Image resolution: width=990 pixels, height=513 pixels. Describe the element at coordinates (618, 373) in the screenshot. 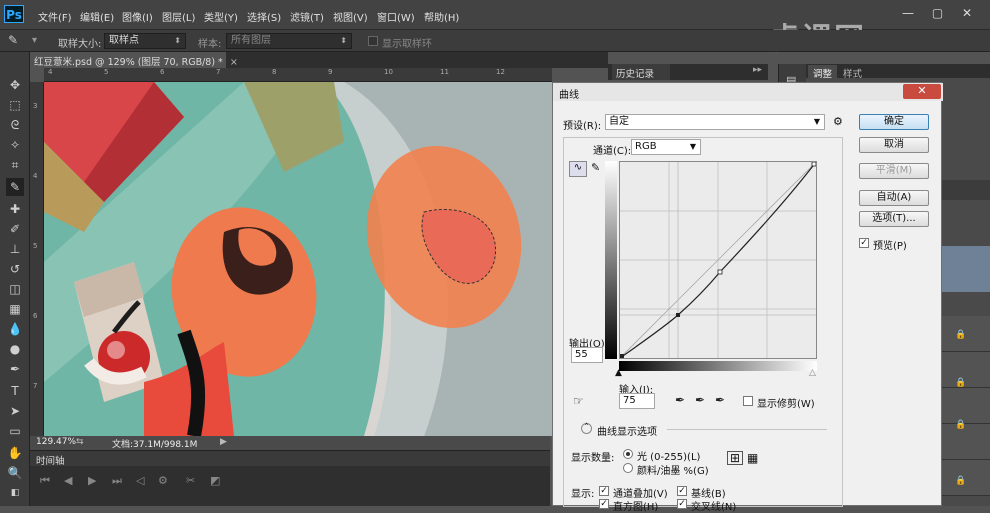

I see `black-point-slider-icon: ▲` at that location.